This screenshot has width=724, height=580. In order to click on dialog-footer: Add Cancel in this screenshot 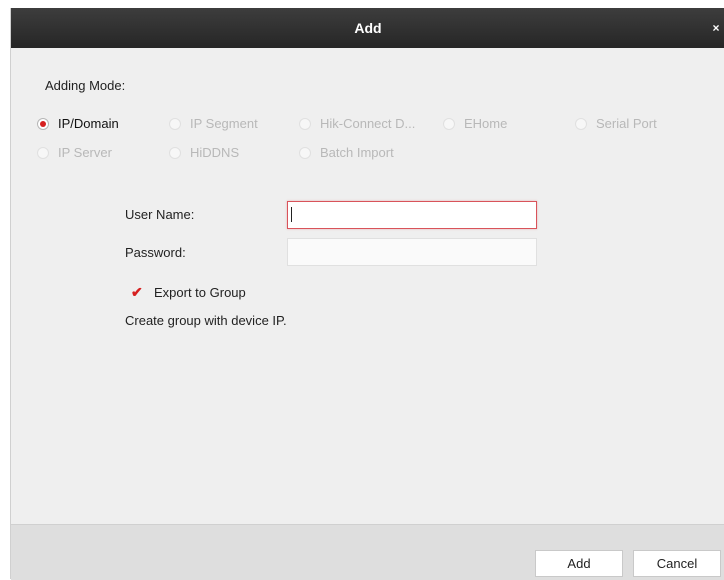, I will do `click(367, 552)`.